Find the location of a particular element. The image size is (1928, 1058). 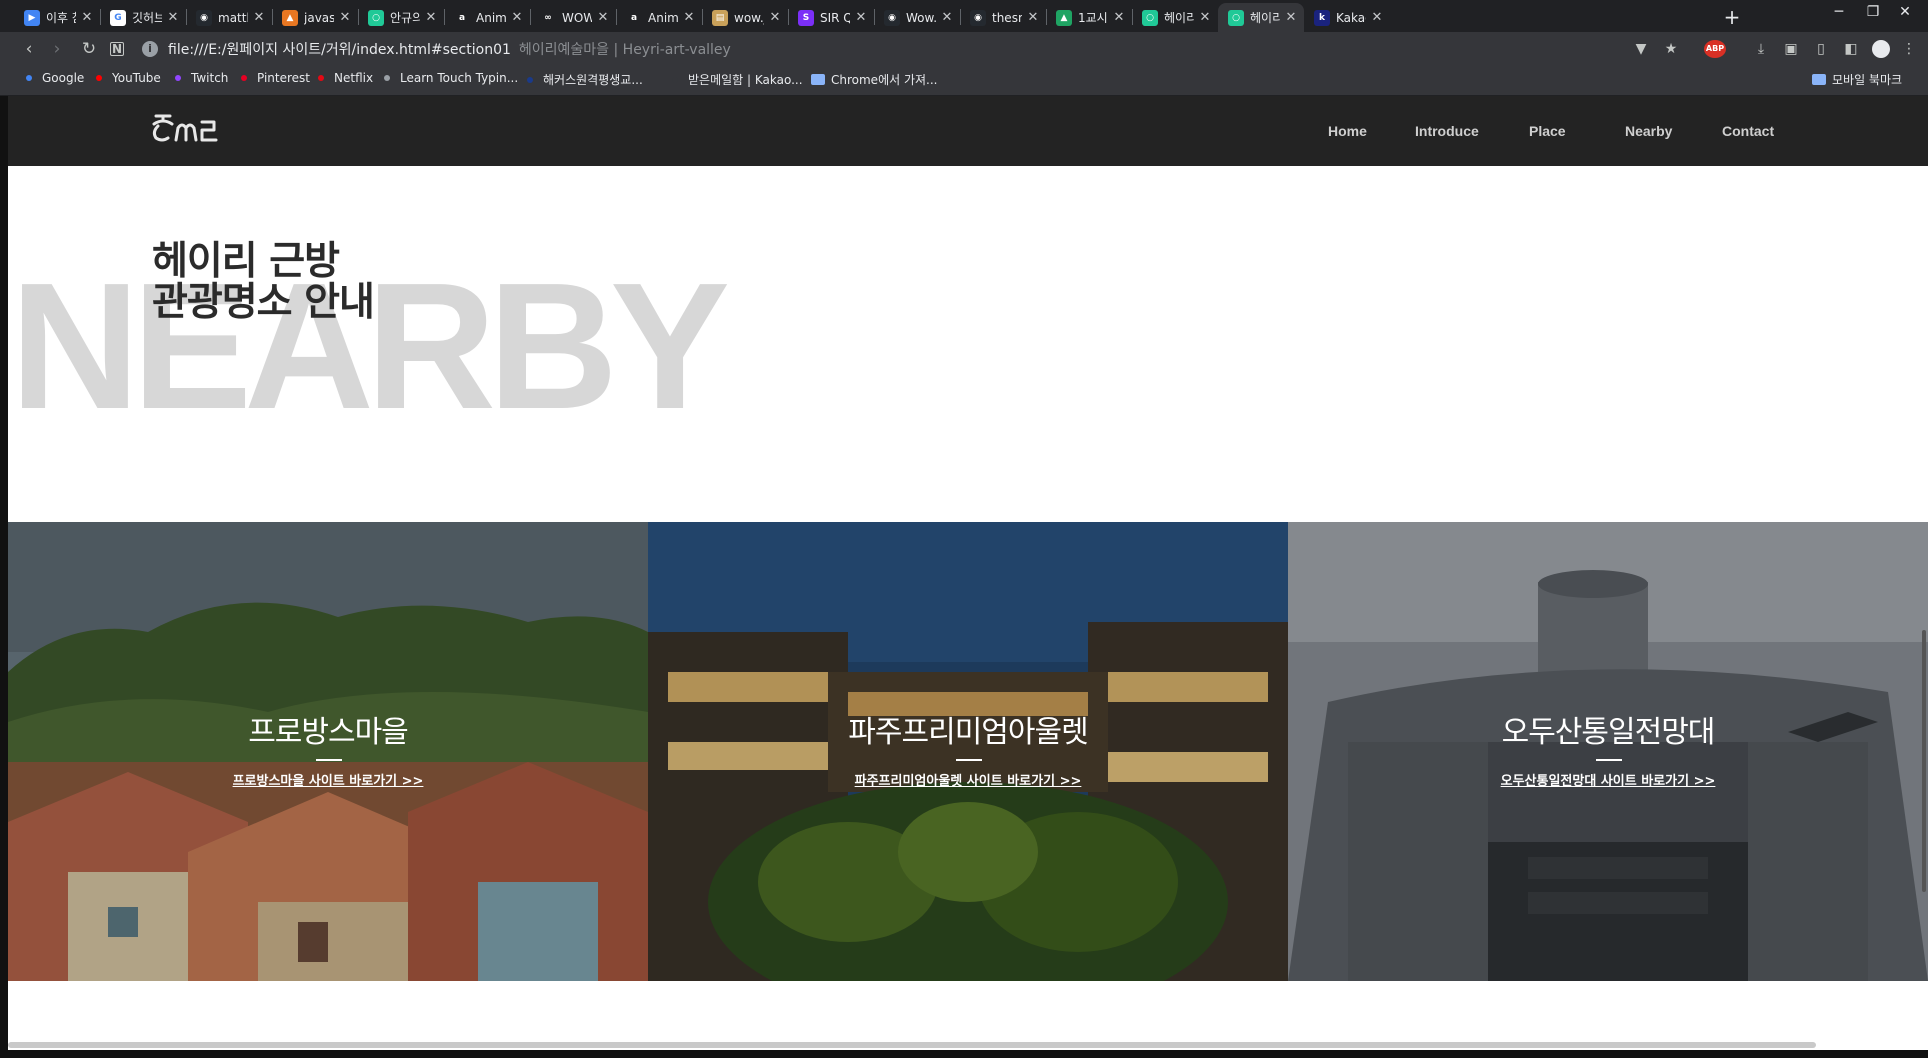

shield-icon: ▼ is located at coordinates (1641, 49).